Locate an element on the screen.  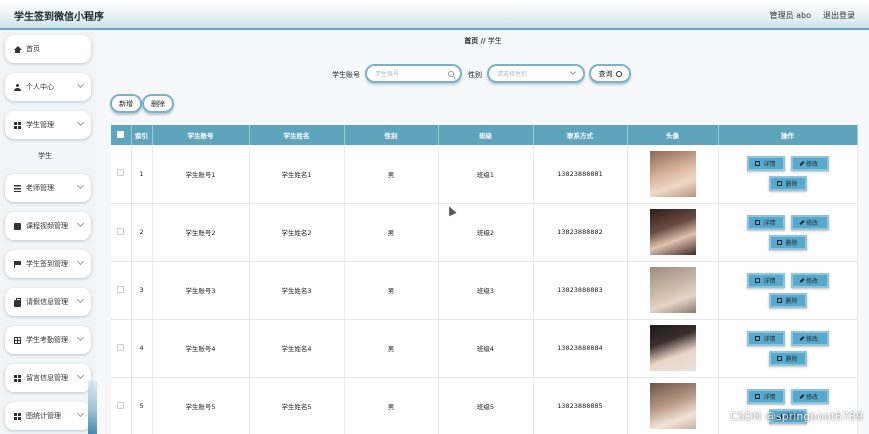
table-row: 5 学生账号5 学生姓名5 男班级5 13823888885 详情 修改 删除 is located at coordinates (484, 405).